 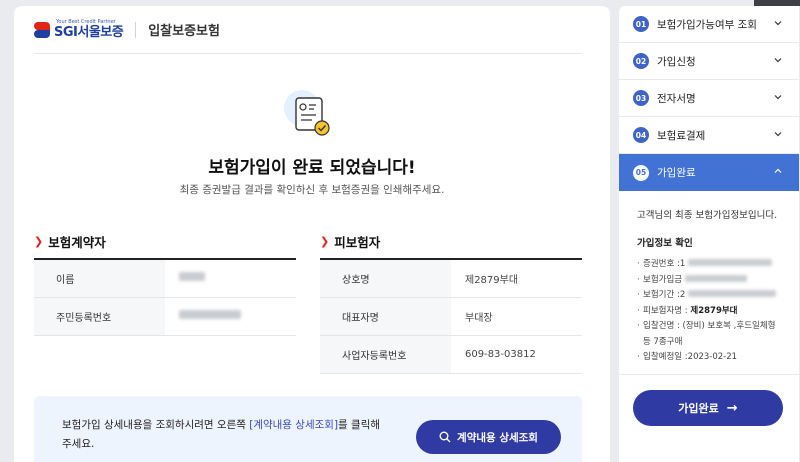 I want to click on document-check-icon, so click(x=312, y=118).